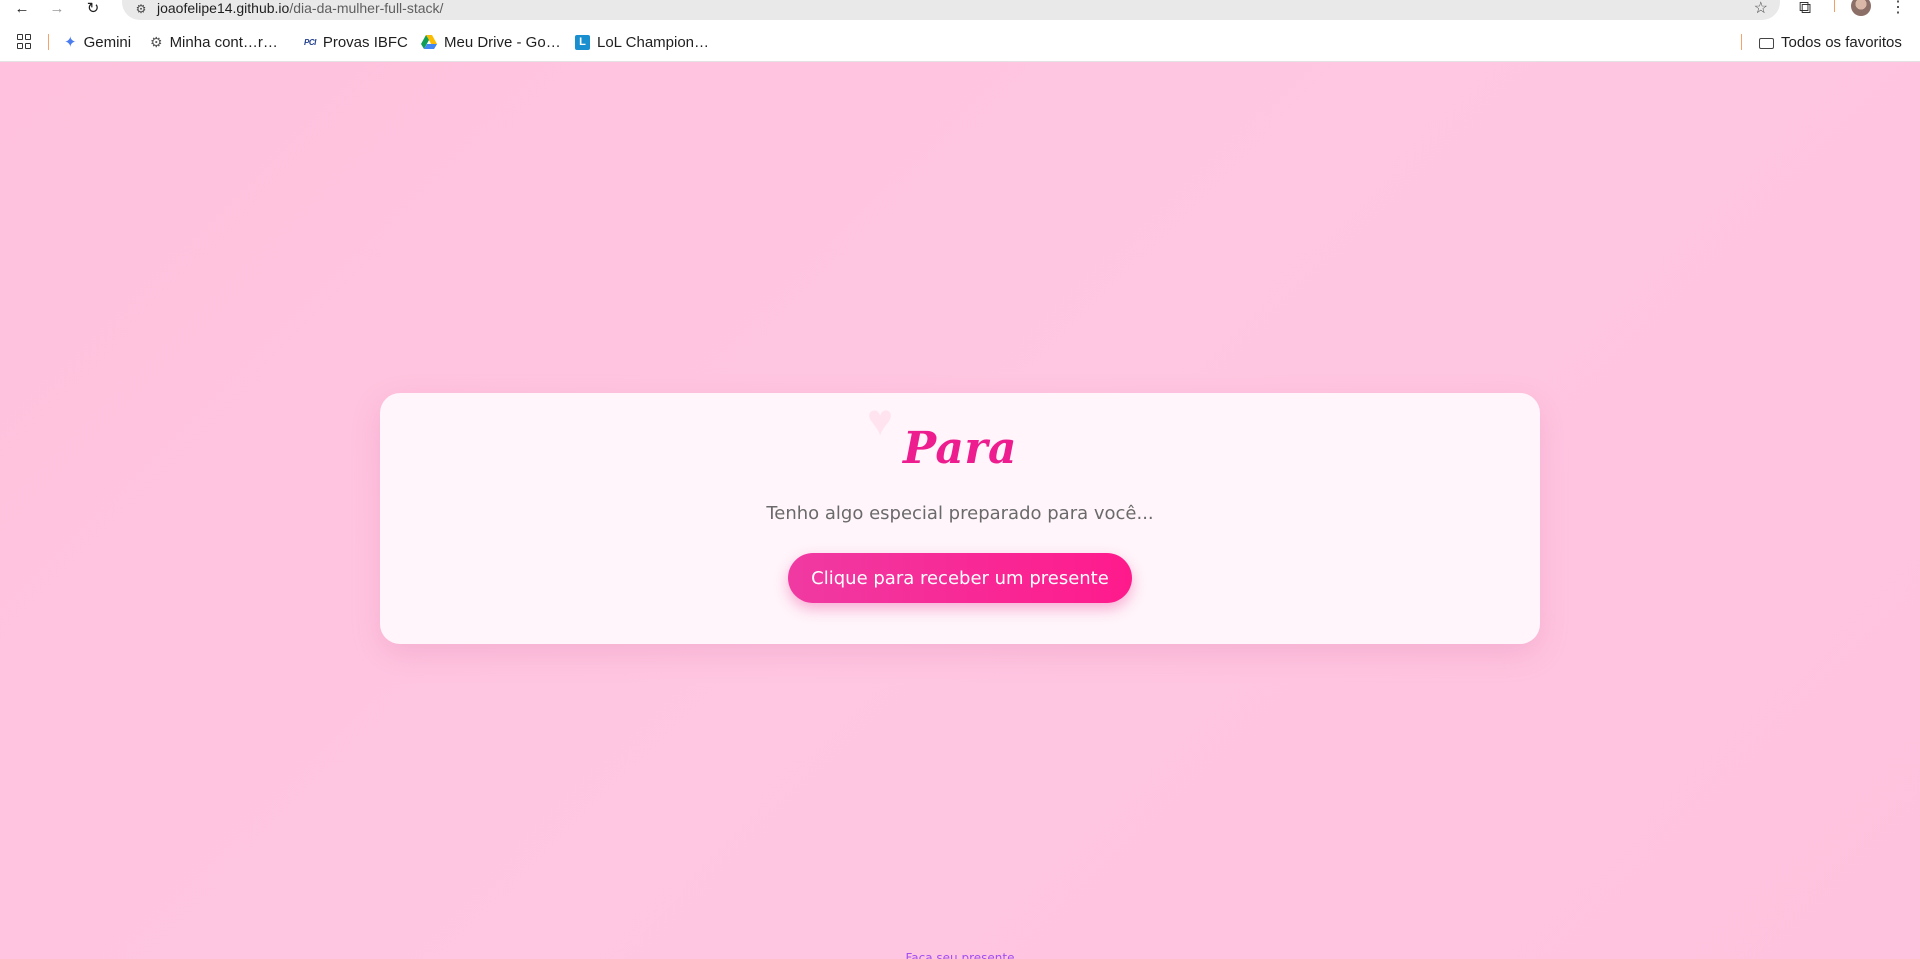 The width and height of the screenshot is (1920, 959). I want to click on toolbar-divider, so click(1834, 6).